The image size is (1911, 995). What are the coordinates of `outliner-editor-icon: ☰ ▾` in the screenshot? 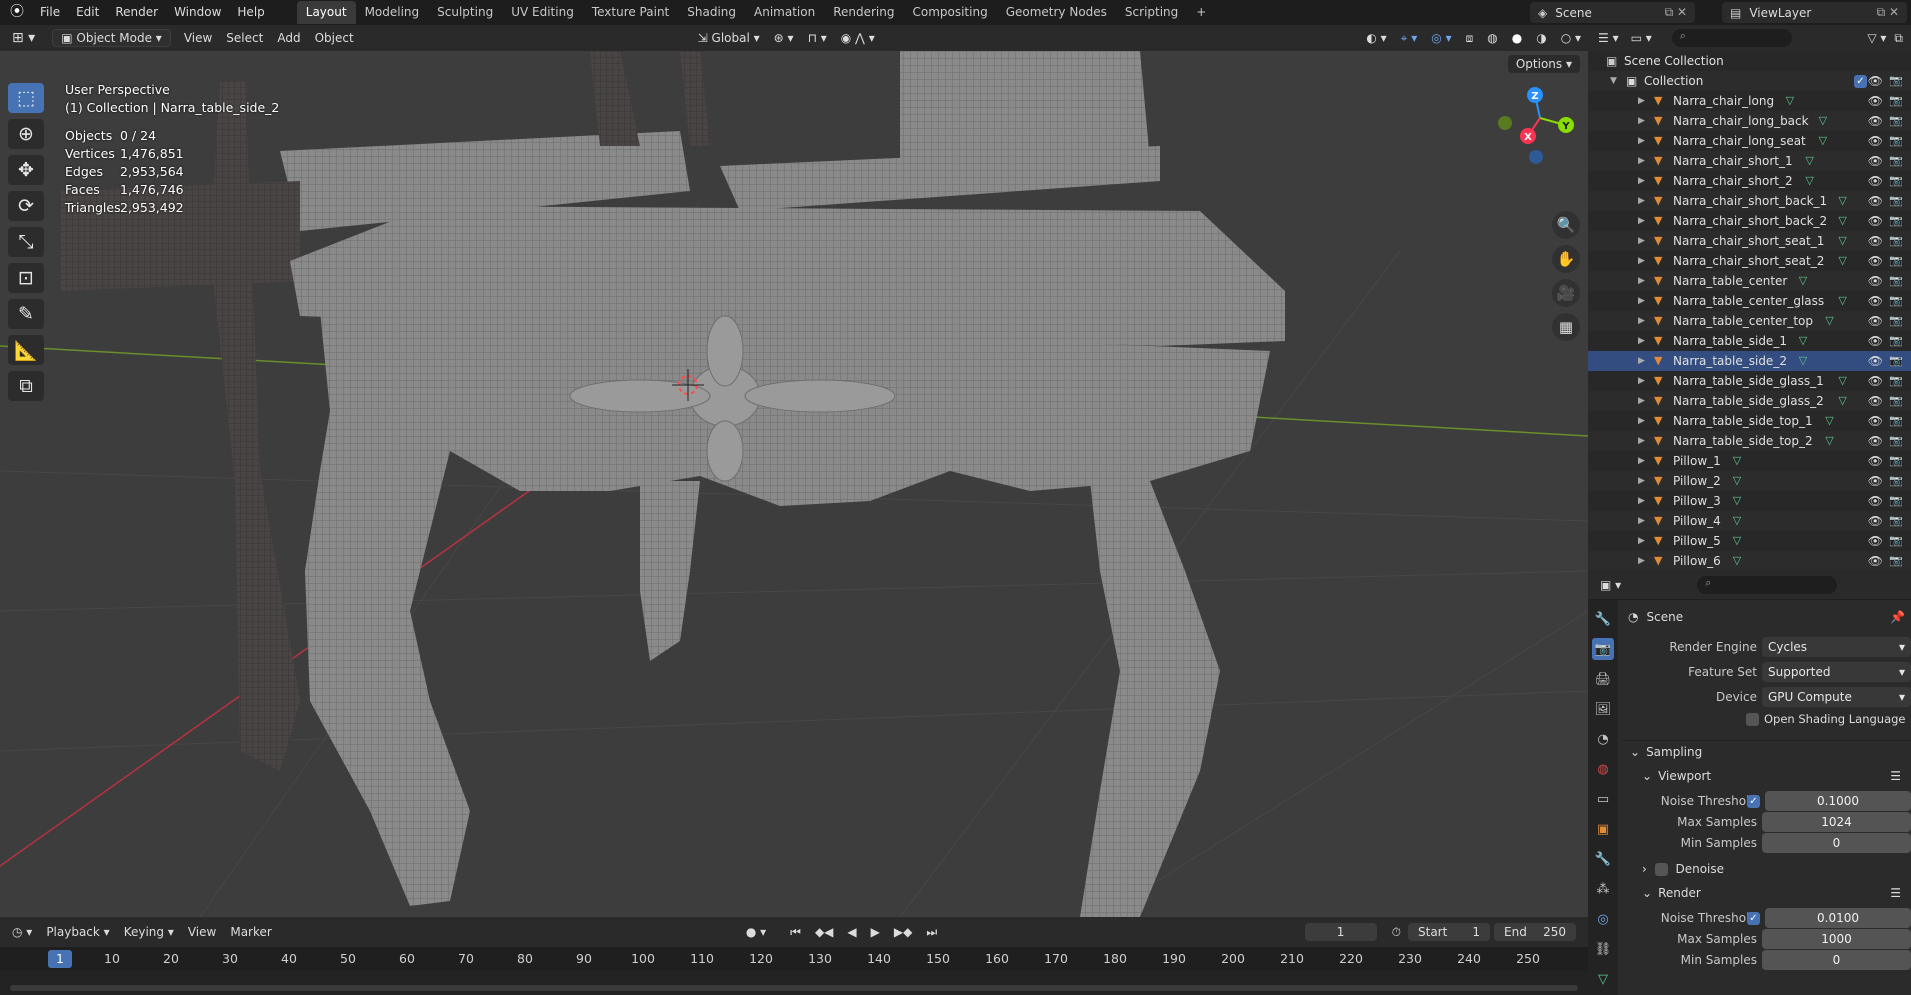 It's located at (1608, 38).